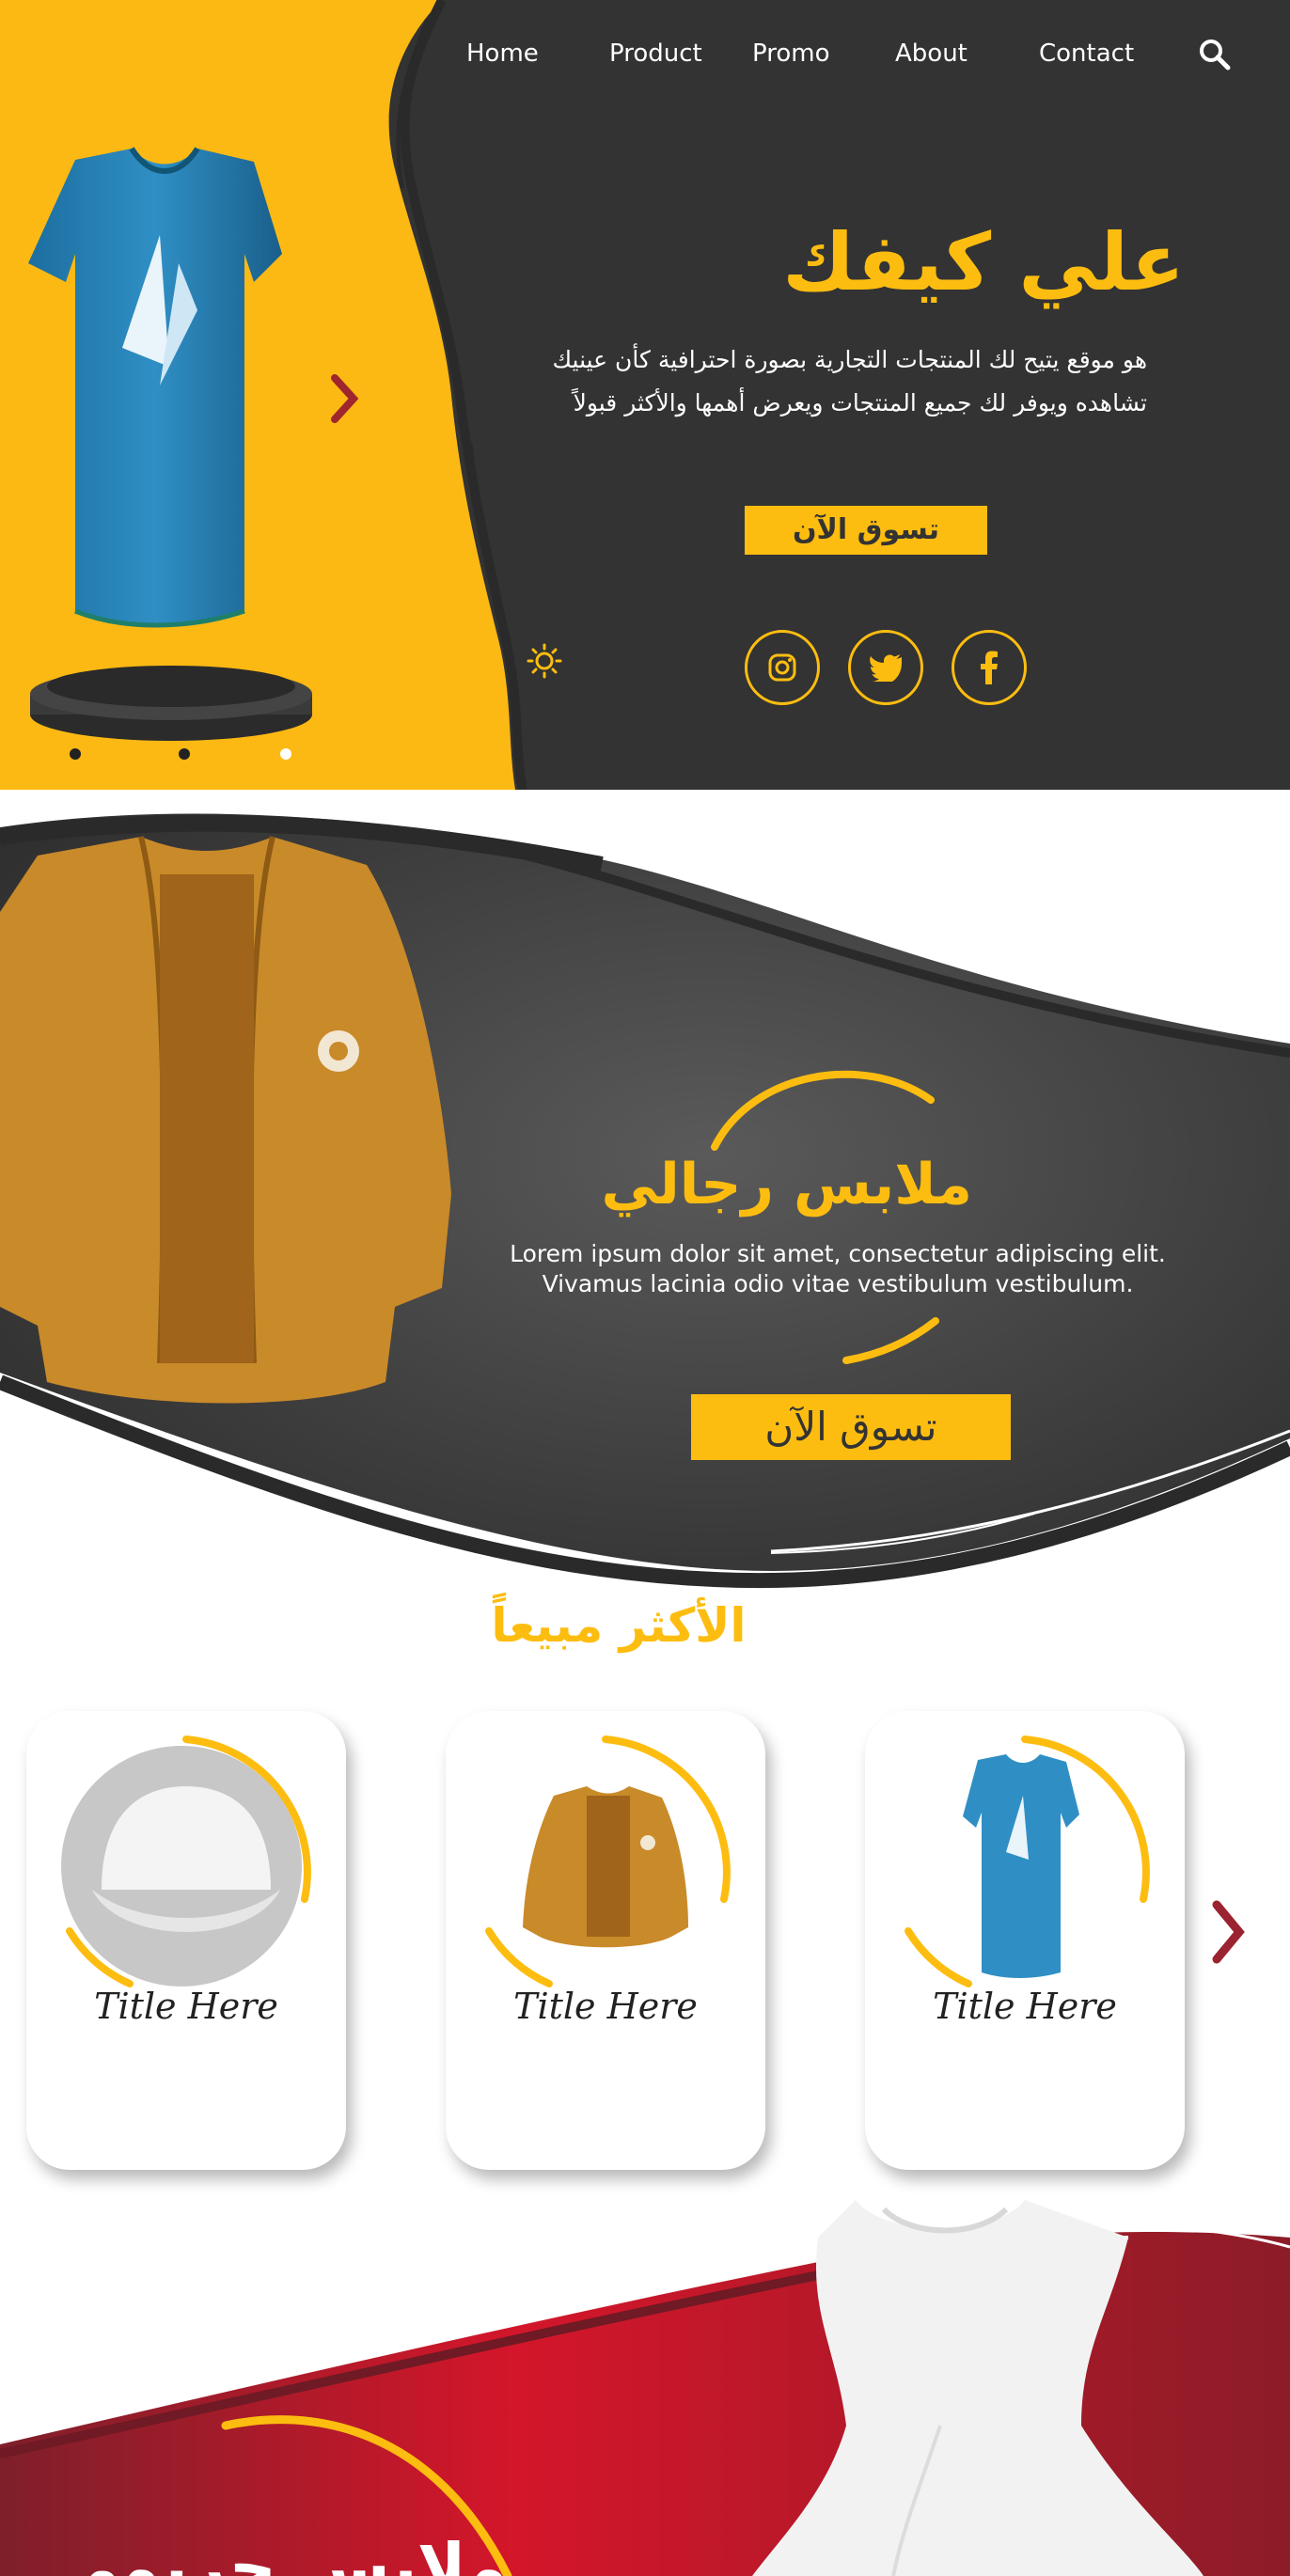  What do you see at coordinates (608, 1862) in the screenshot?
I see `jacket-thumbnail-image` at bounding box center [608, 1862].